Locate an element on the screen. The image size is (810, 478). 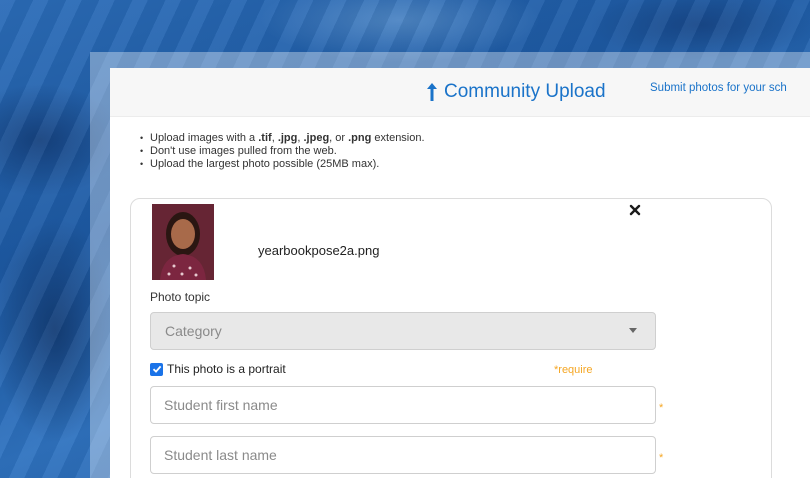
photo-thumbnail is located at coordinates (183, 242).